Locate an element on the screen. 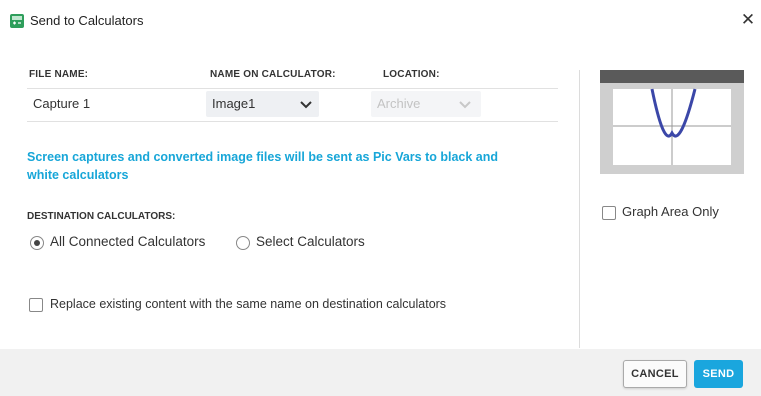 The width and height of the screenshot is (761, 396). radio-selected-dot is located at coordinates (37, 243).